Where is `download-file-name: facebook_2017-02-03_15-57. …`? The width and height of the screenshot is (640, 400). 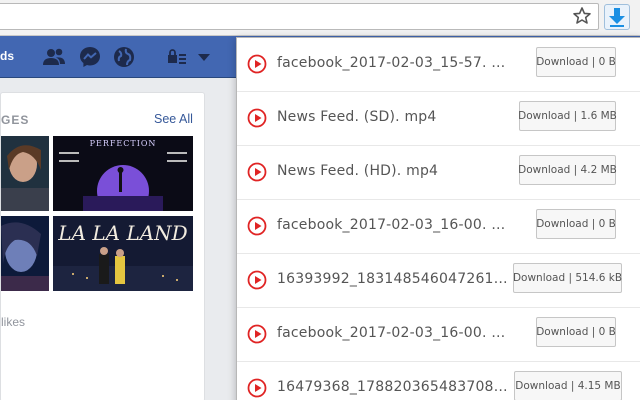 download-file-name: facebook_2017-02-03_15-57. … is located at coordinates (391, 63).